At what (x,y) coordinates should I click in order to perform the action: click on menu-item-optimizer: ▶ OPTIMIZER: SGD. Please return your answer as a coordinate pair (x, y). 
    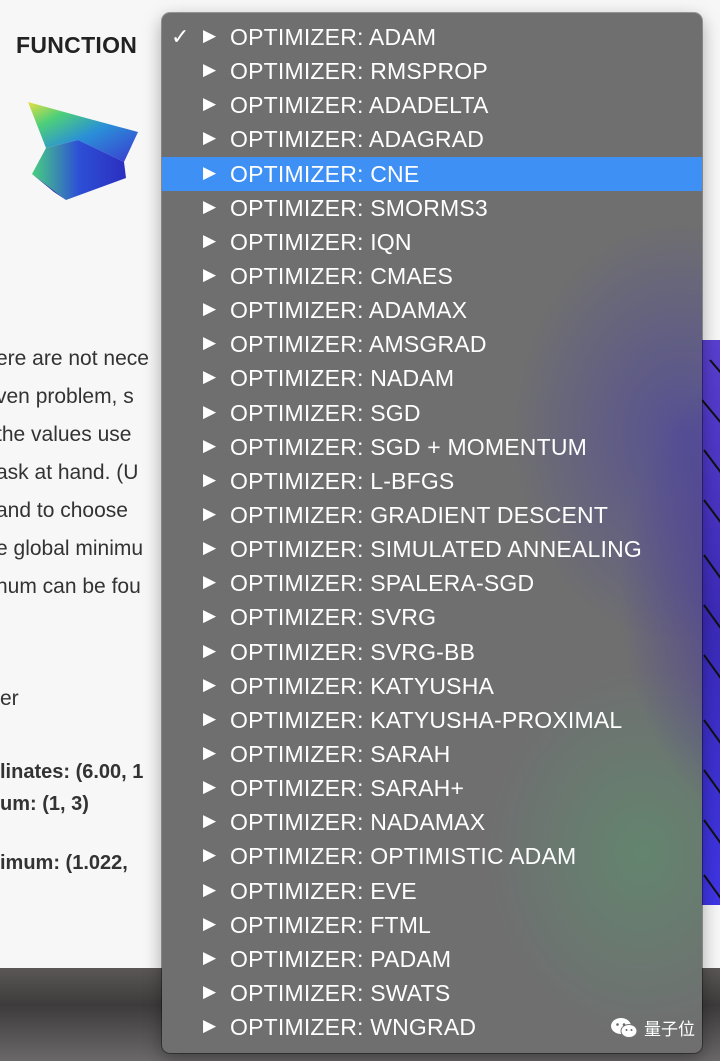
    Looking at the image, I should click on (432, 413).